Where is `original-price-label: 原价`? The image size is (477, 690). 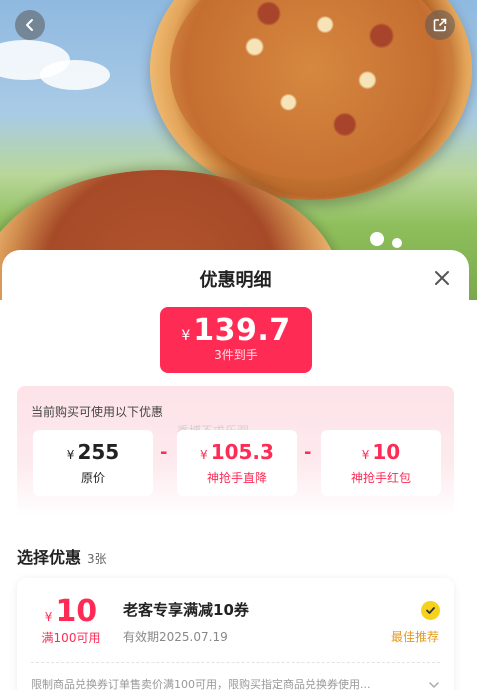
original-price-label: 原价 is located at coordinates (92, 478).